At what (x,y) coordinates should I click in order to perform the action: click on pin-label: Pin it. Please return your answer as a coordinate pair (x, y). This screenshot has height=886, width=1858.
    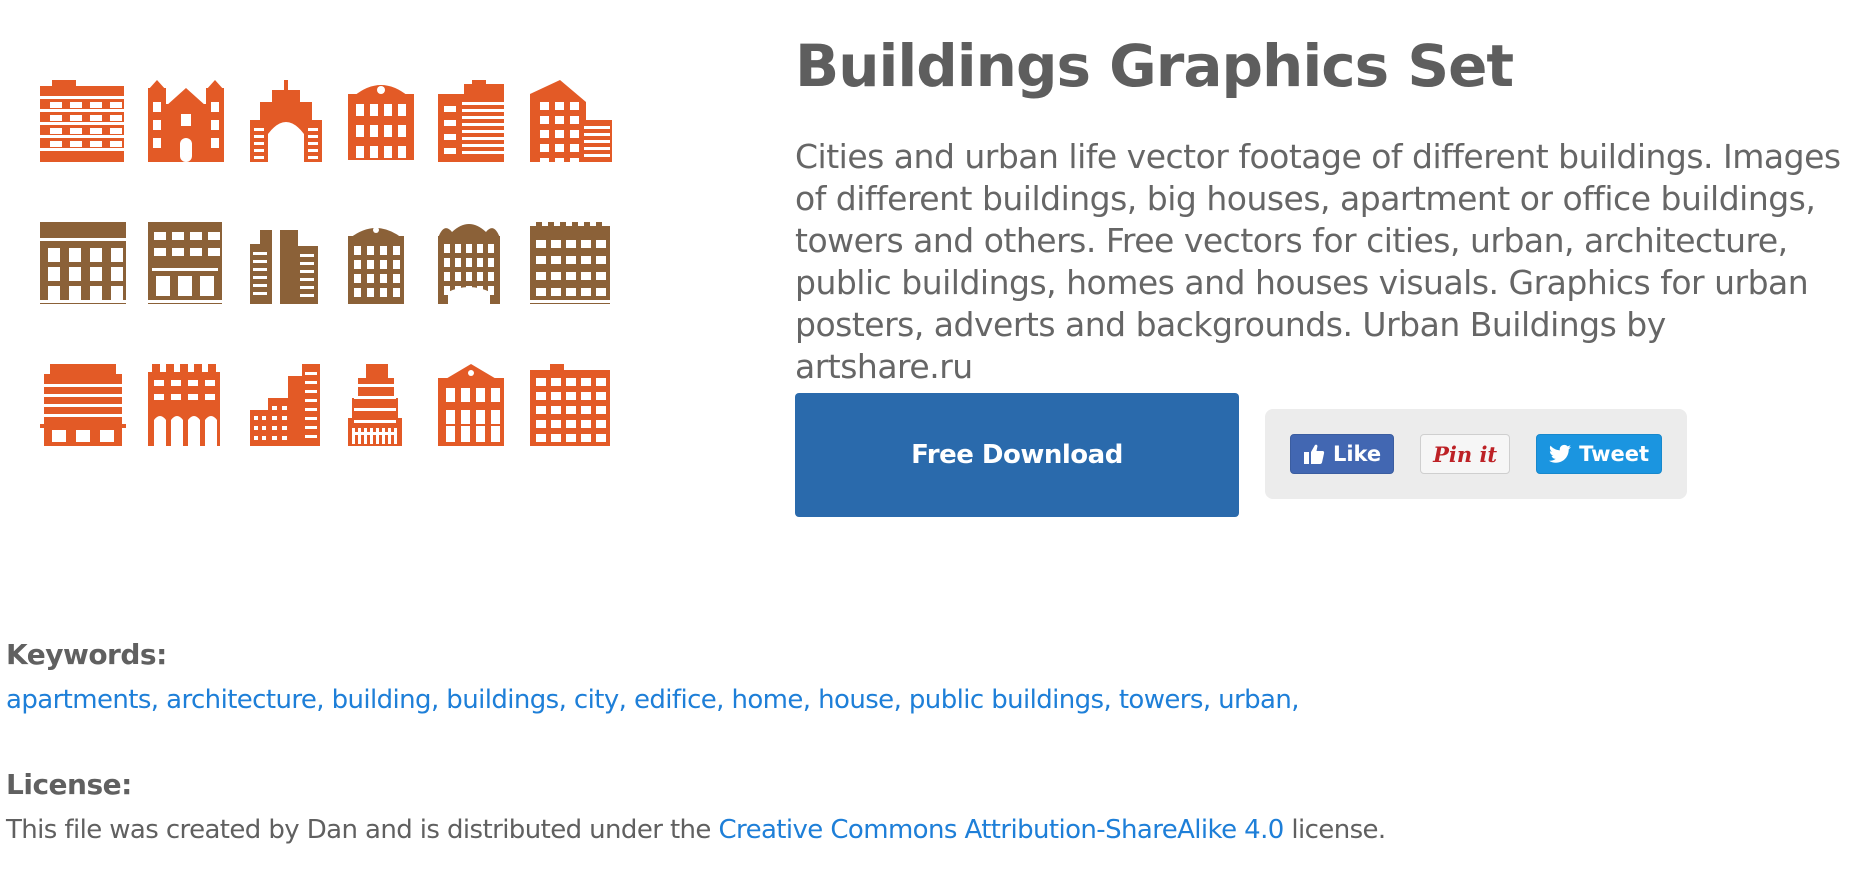
    Looking at the image, I should click on (1465, 454).